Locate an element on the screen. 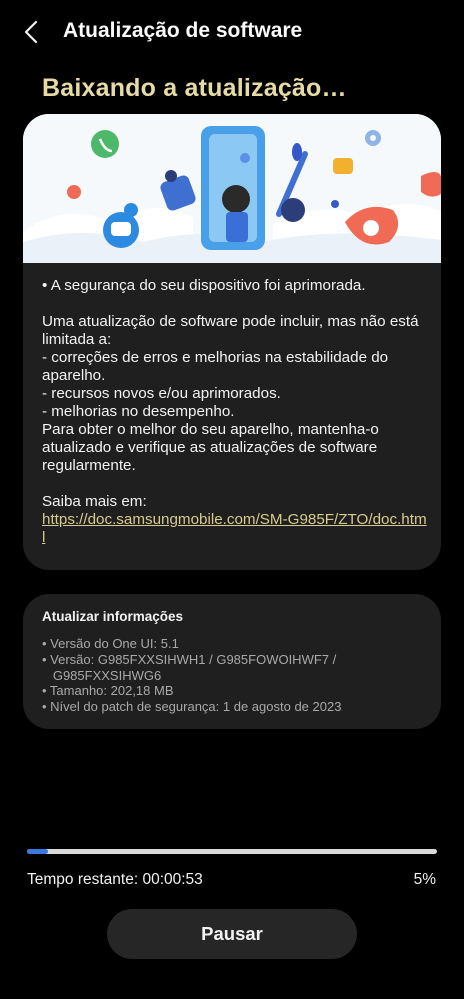 This screenshot has height=999, width=464. list-item: - recursos novos e/ou aprimorados. is located at coordinates (161, 393).